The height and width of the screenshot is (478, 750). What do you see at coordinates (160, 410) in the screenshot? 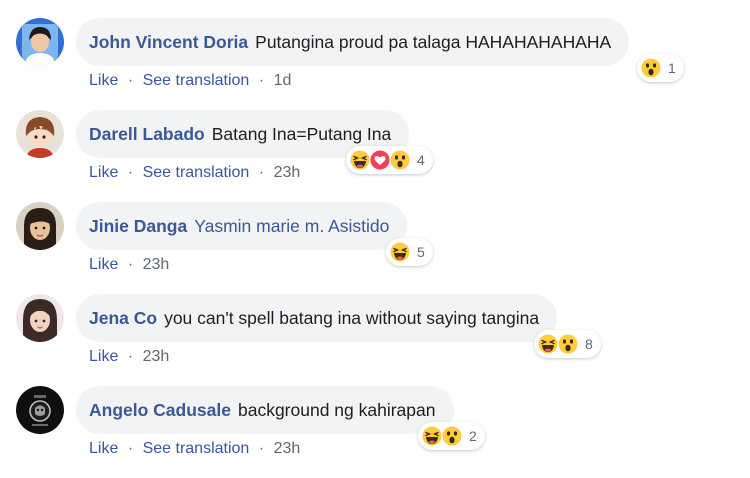
I see `comment-author: Angelo Cadusale` at bounding box center [160, 410].